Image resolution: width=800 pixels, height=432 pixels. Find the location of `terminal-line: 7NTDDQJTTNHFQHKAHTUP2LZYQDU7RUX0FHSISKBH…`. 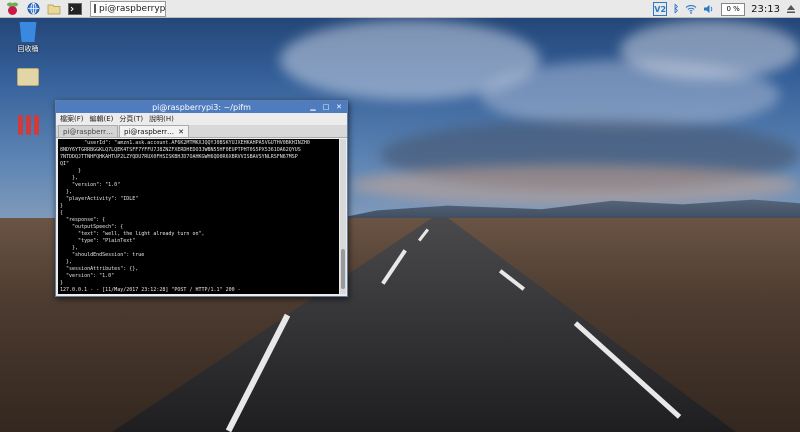

terminal-line: 7NTDDQJTTNHFQHKAHTUP2LZYQDU7RUX0FHSISKBH… is located at coordinates (179, 157).